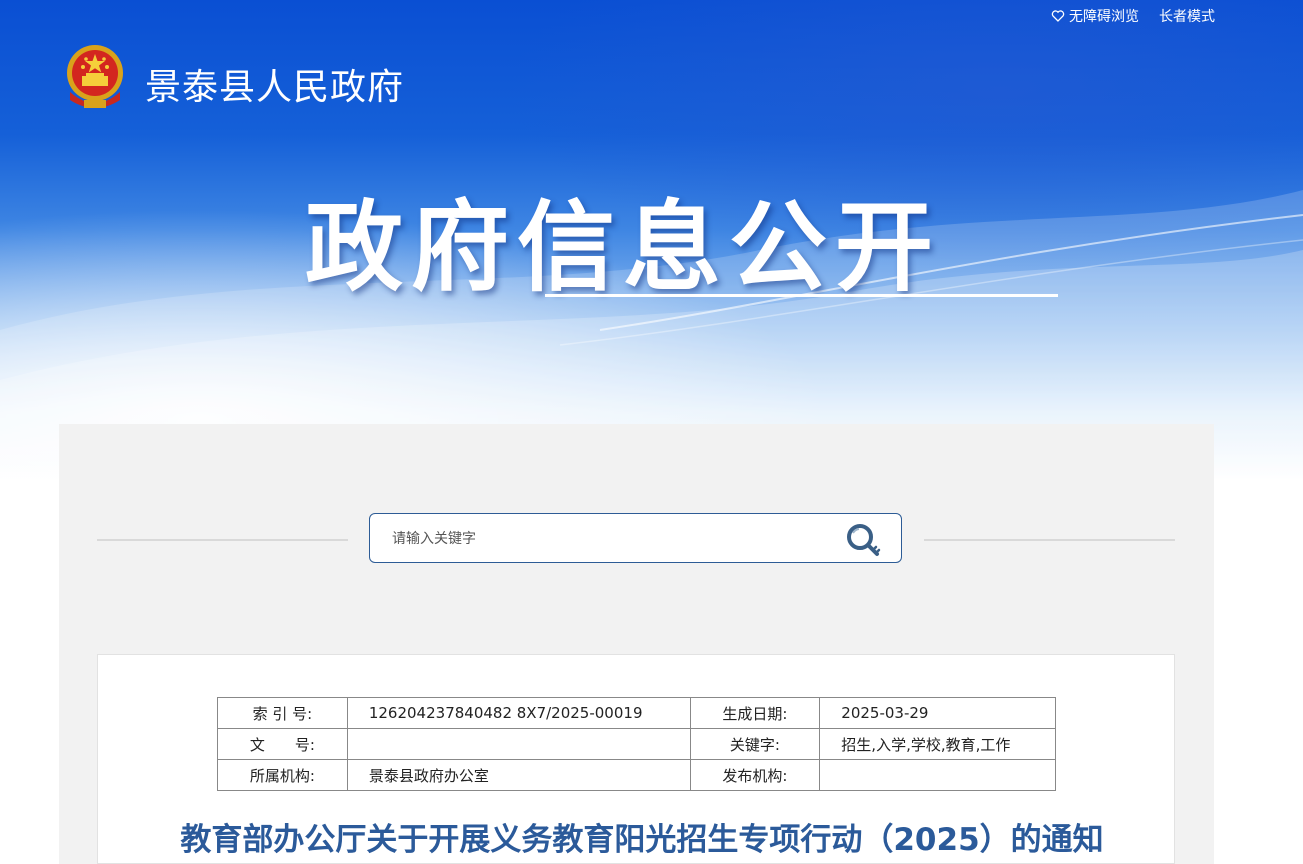 The height and width of the screenshot is (864, 1303). Describe the element at coordinates (1049, 540) in the screenshot. I see `search-right-divider` at that location.